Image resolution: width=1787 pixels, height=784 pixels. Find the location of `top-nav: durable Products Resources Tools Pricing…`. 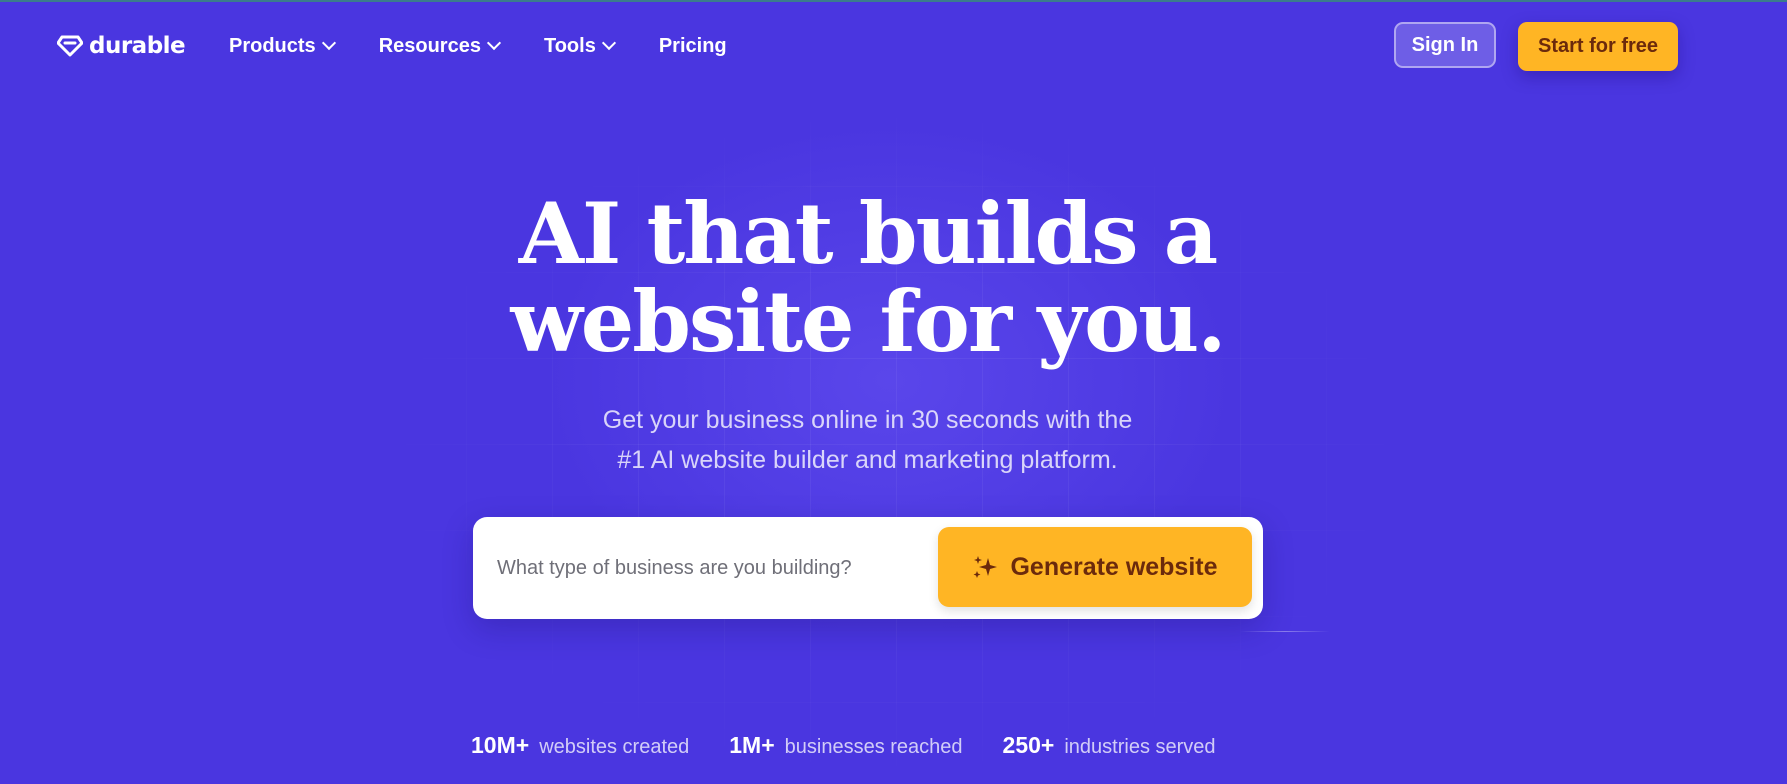

top-nav: durable Products Resources Tools Pricing… is located at coordinates (893, 46).